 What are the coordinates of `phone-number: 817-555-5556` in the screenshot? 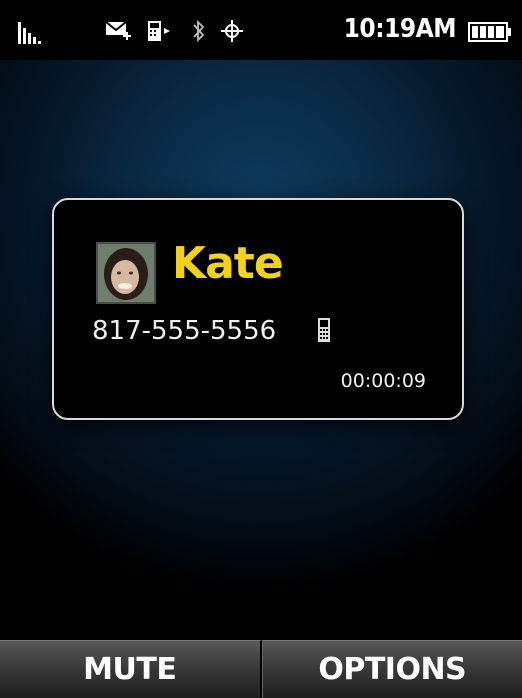 It's located at (184, 331).